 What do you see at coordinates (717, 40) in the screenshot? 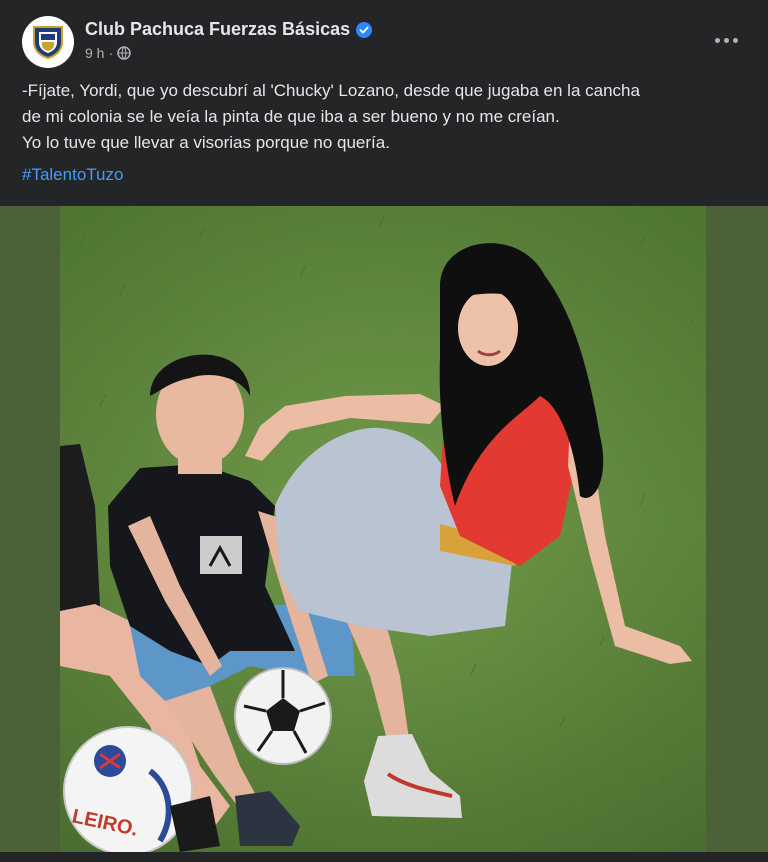
I see `more-options-icon` at bounding box center [717, 40].